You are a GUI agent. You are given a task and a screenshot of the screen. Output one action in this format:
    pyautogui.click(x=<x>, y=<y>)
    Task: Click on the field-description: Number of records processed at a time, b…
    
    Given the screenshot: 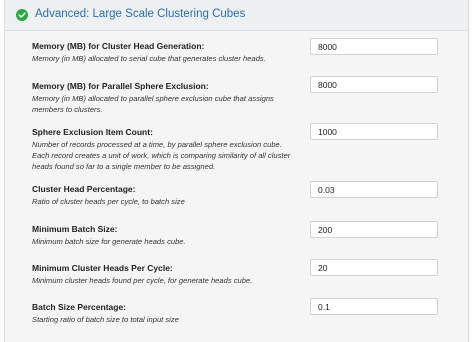 What is the action you would take?
    pyautogui.click(x=161, y=155)
    